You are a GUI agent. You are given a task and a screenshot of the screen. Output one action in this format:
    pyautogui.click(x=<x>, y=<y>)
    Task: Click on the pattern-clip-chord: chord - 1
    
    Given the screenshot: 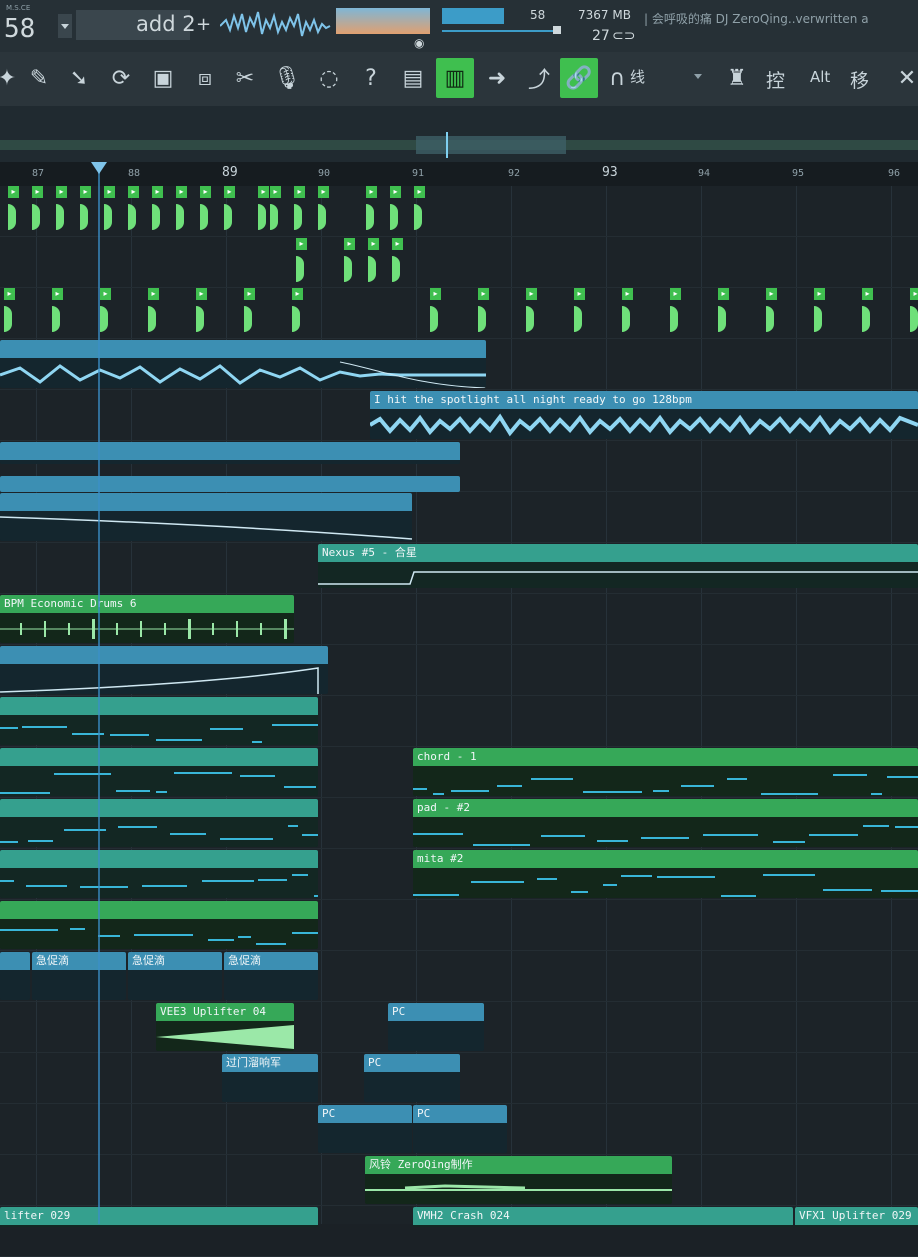 What is the action you would take?
    pyautogui.click(x=665, y=772)
    